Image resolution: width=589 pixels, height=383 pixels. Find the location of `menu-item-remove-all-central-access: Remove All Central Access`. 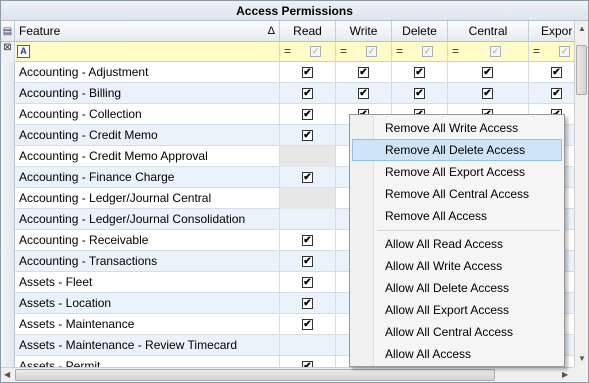

menu-item-remove-all-central-access: Remove All Central Access is located at coordinates (457, 194).